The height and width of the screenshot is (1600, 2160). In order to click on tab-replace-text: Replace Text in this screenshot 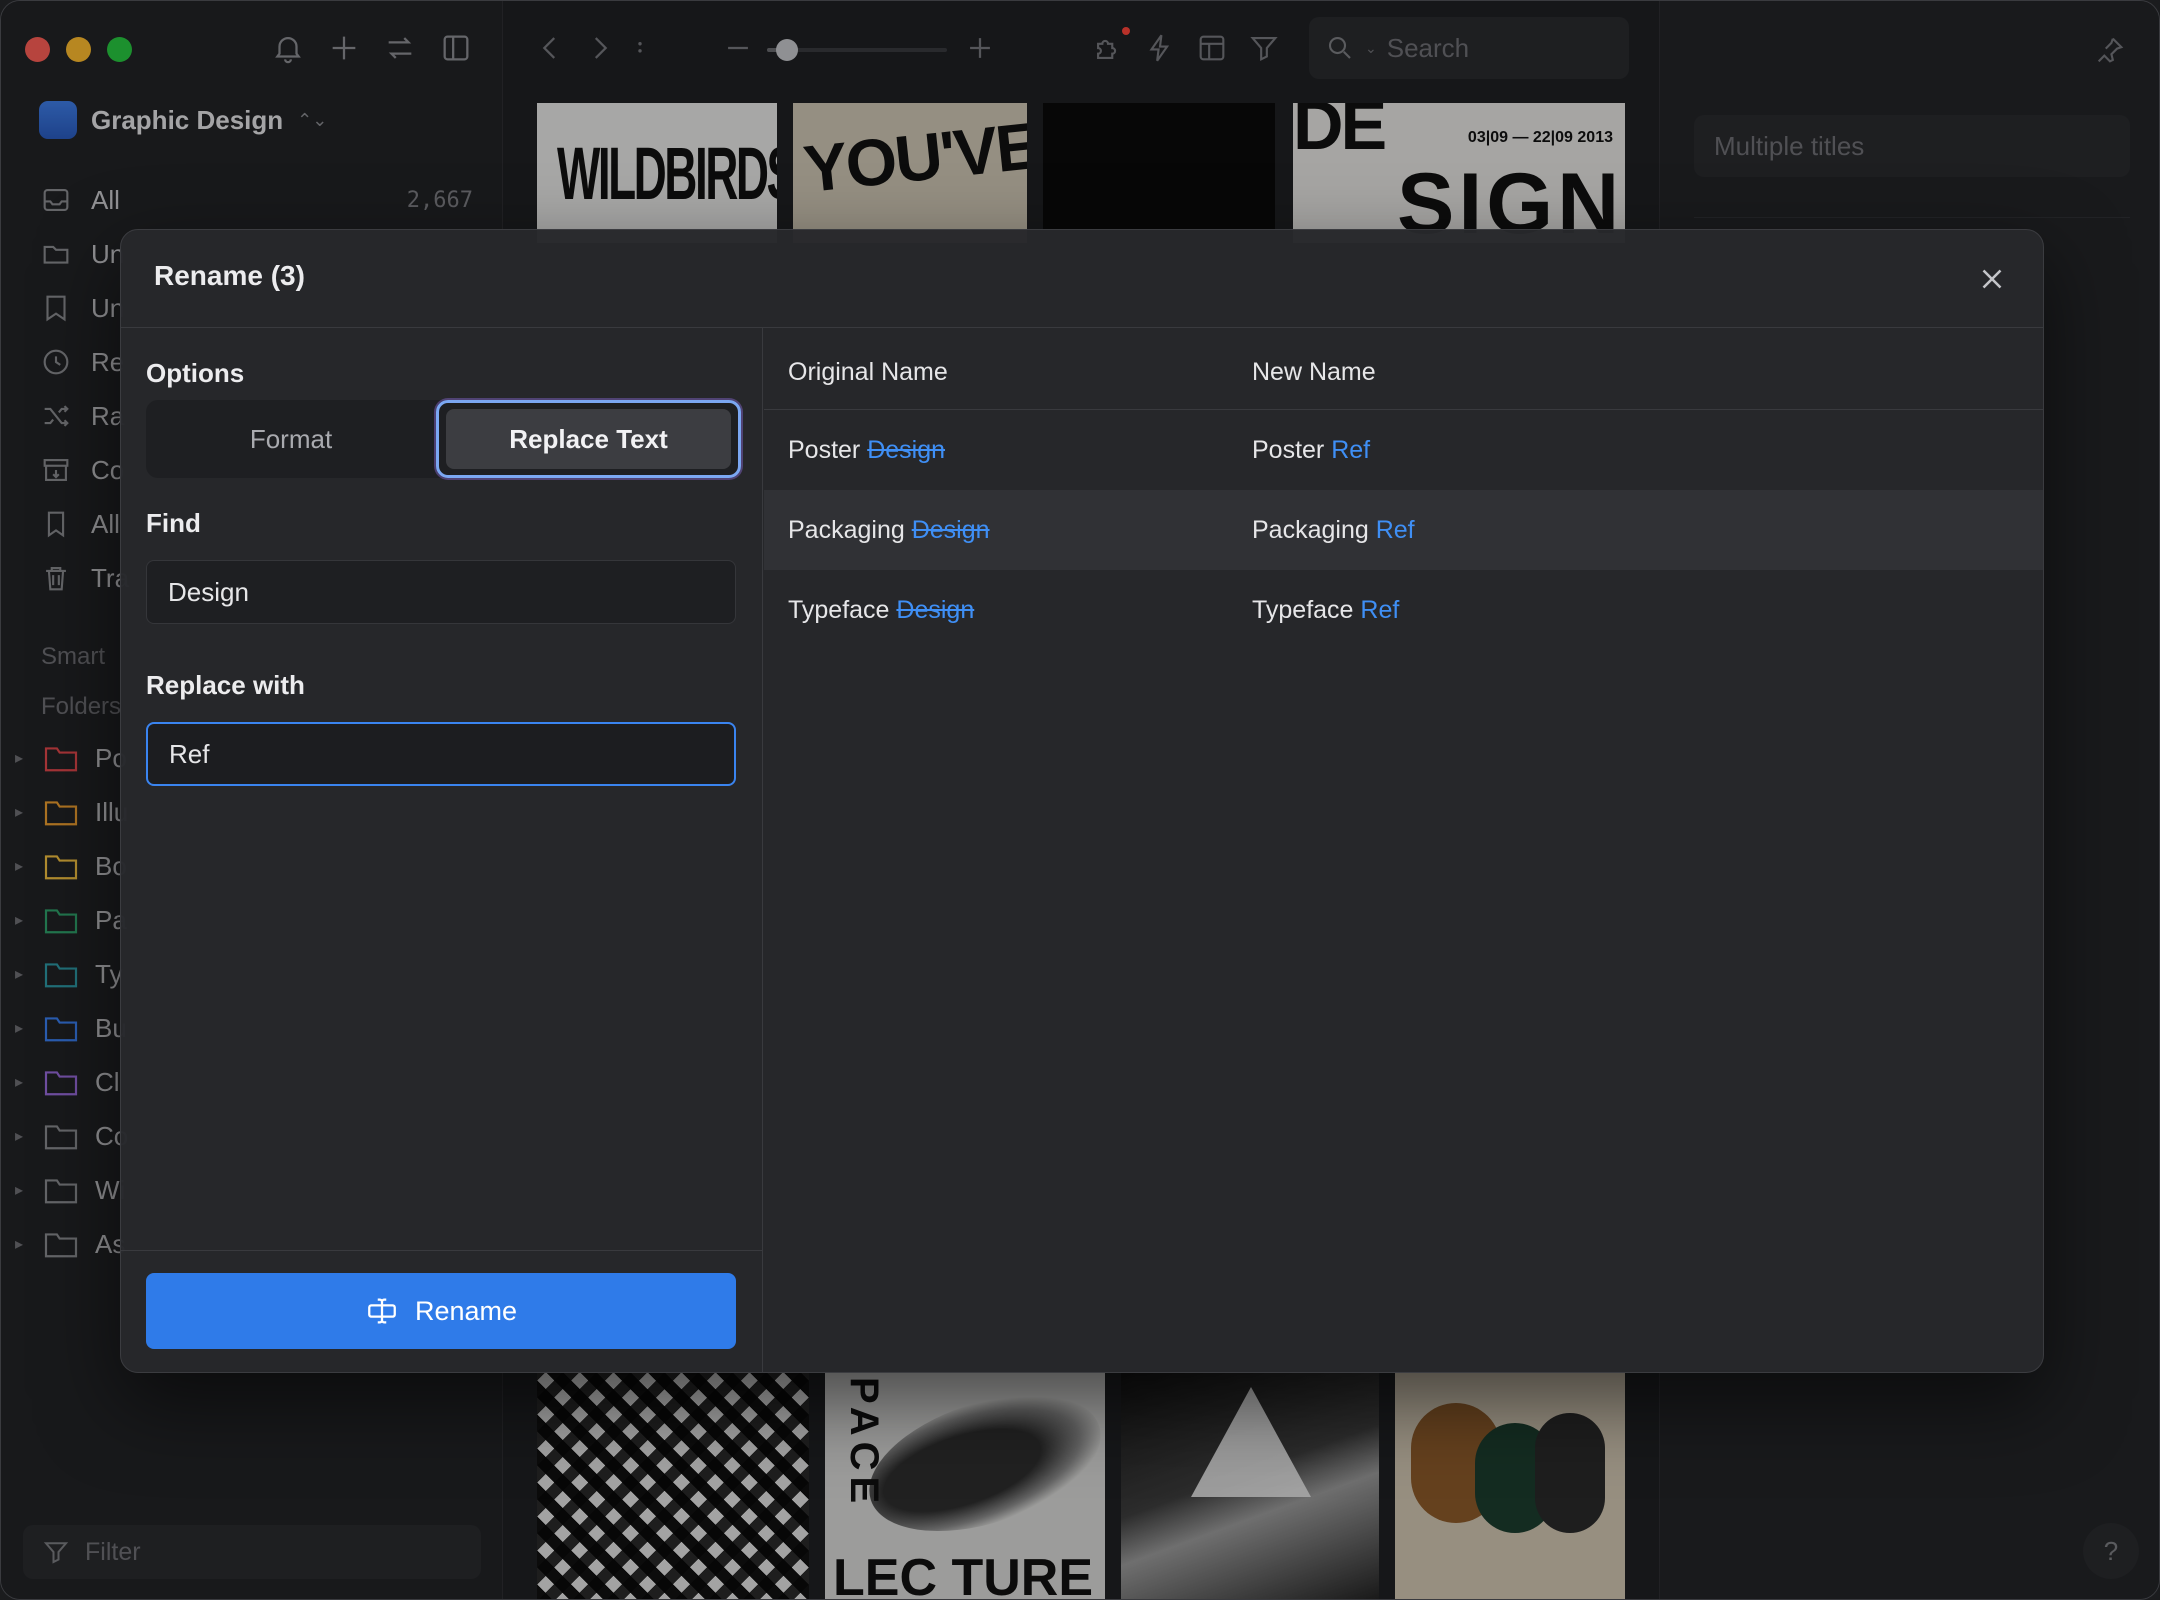, I will do `click(588, 439)`.